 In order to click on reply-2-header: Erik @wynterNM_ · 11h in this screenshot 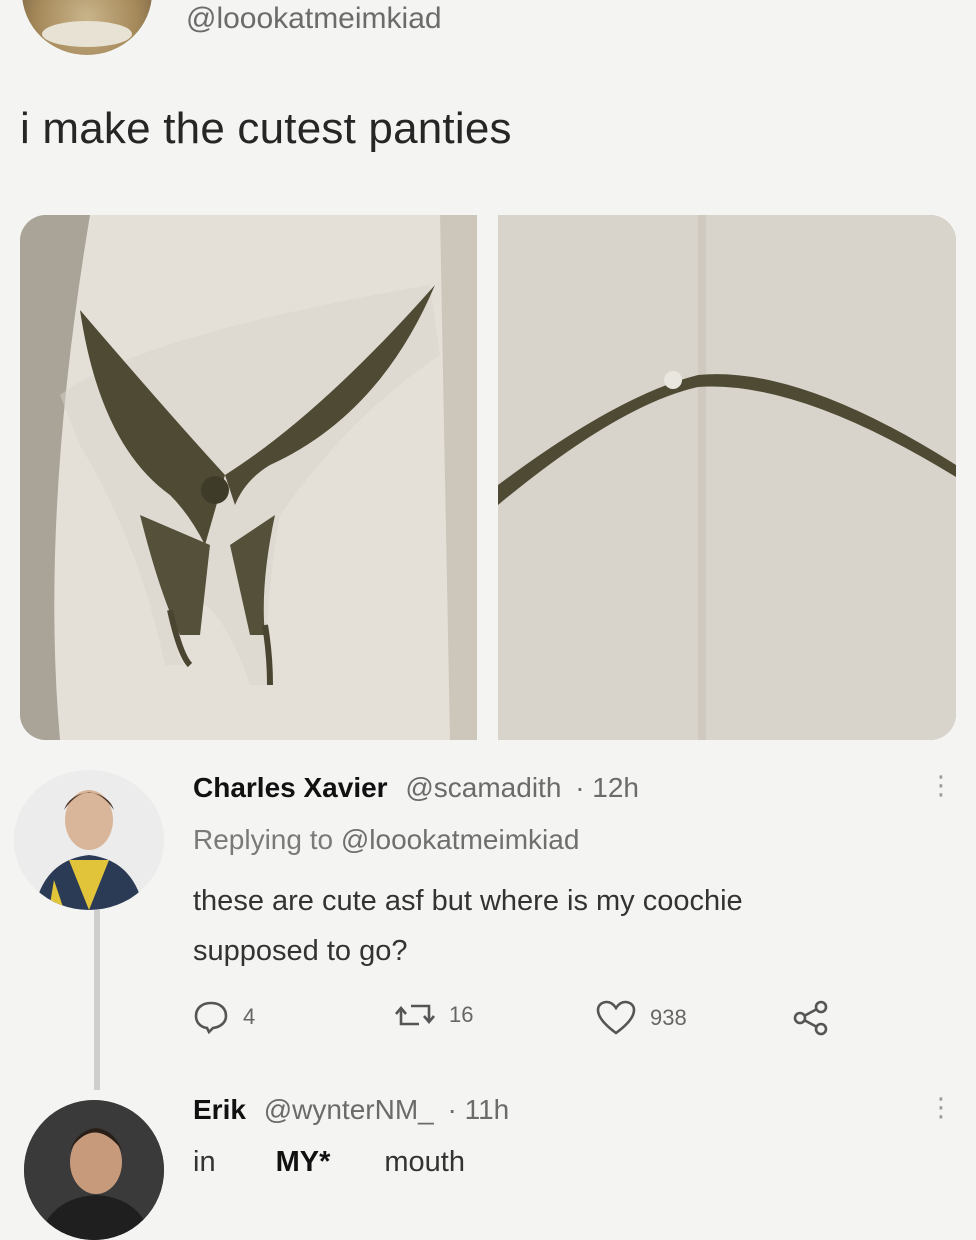, I will do `click(351, 1110)`.